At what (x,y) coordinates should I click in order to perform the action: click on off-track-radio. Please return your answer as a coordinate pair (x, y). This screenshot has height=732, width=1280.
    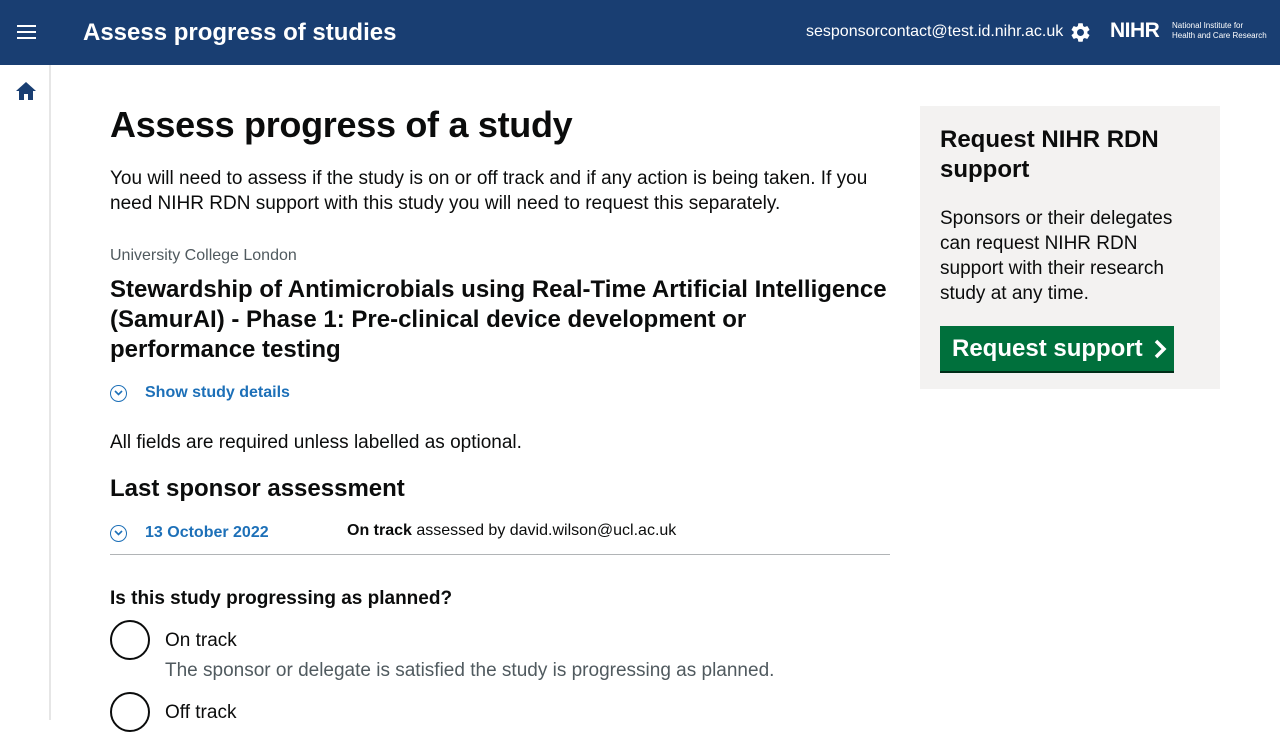
    Looking at the image, I should click on (130, 712).